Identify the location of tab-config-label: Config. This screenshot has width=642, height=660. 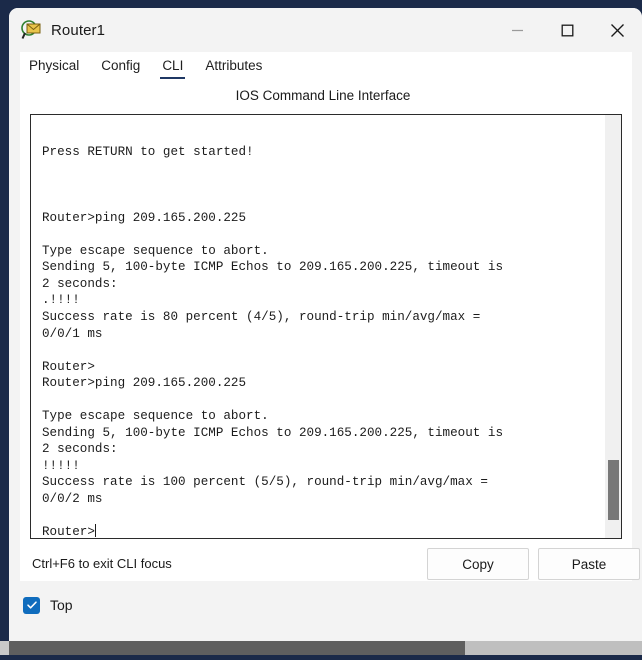
(121, 65).